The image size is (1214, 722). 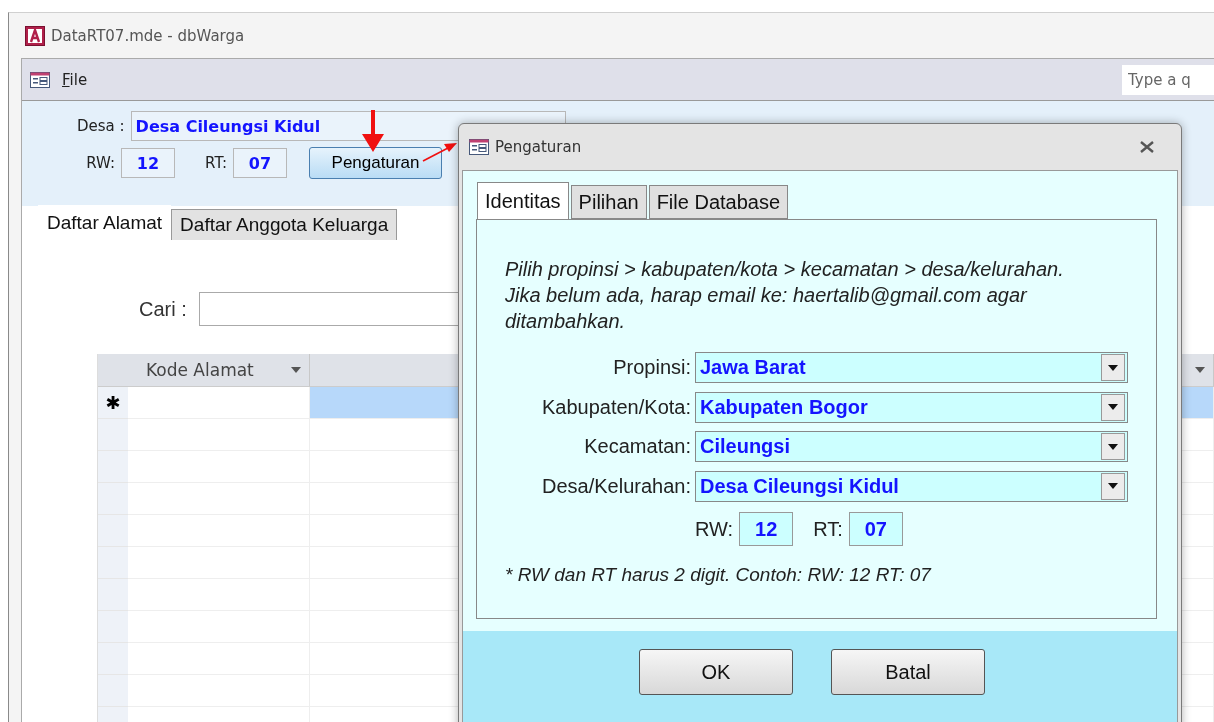 I want to click on window-title: DataRT07.mde - dbWarga, so click(x=148, y=35).